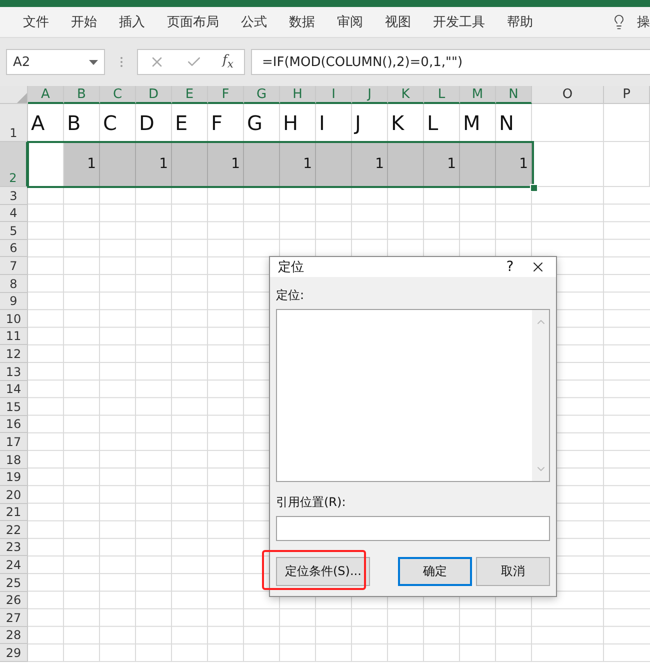 The height and width of the screenshot is (663, 650). What do you see at coordinates (14, 389) in the screenshot?
I see `row-header: 14` at bounding box center [14, 389].